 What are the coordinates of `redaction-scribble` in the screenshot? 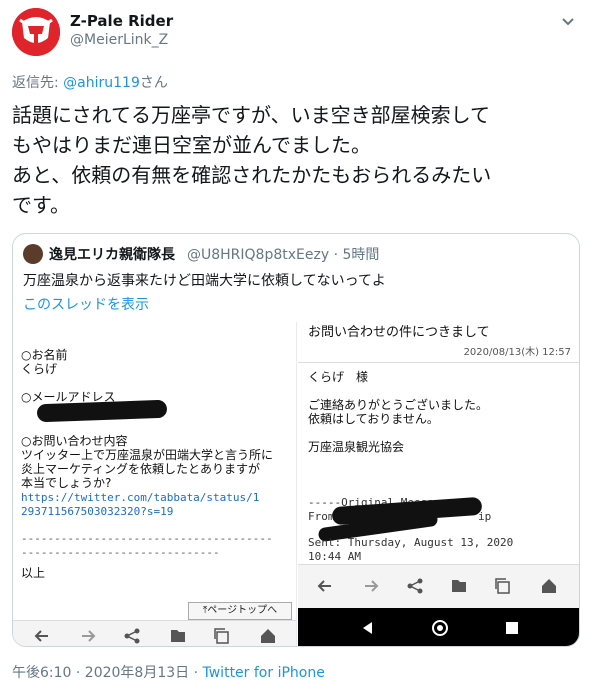 It's located at (102, 411).